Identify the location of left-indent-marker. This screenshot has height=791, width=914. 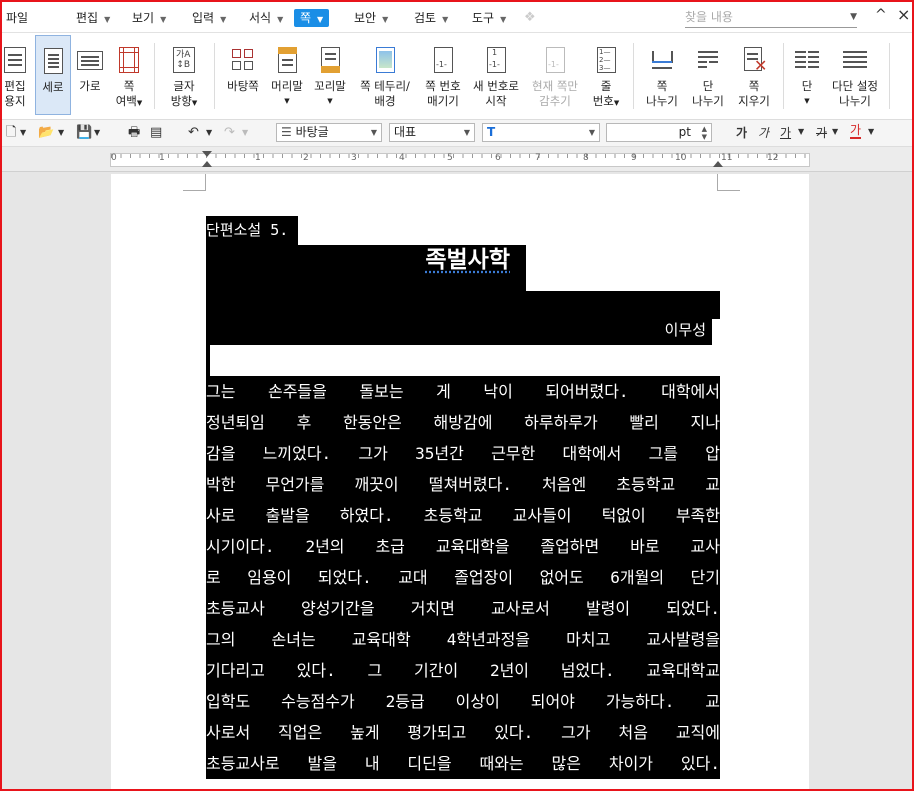
(207, 154).